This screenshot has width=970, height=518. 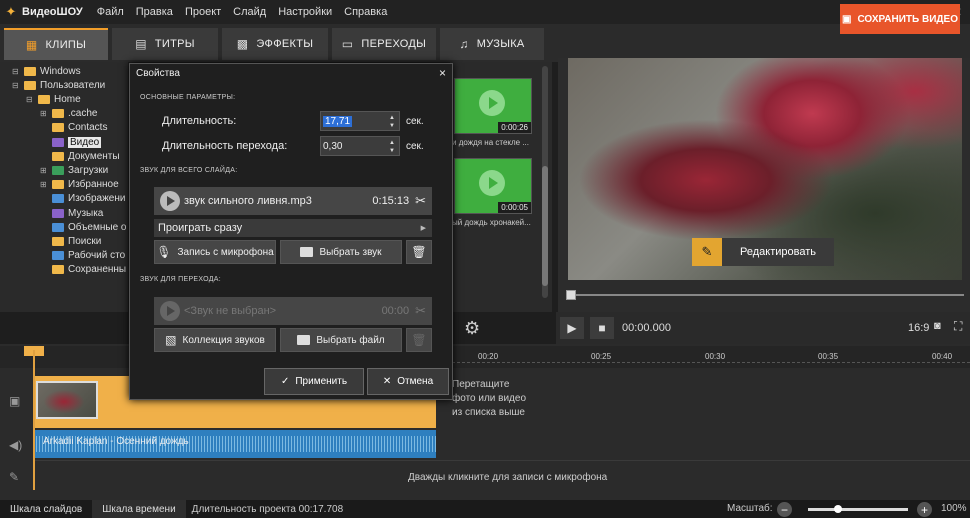 I want to click on save-video-button: ▣ СОХРАНИТЬ ВИДЕО, so click(x=900, y=19).